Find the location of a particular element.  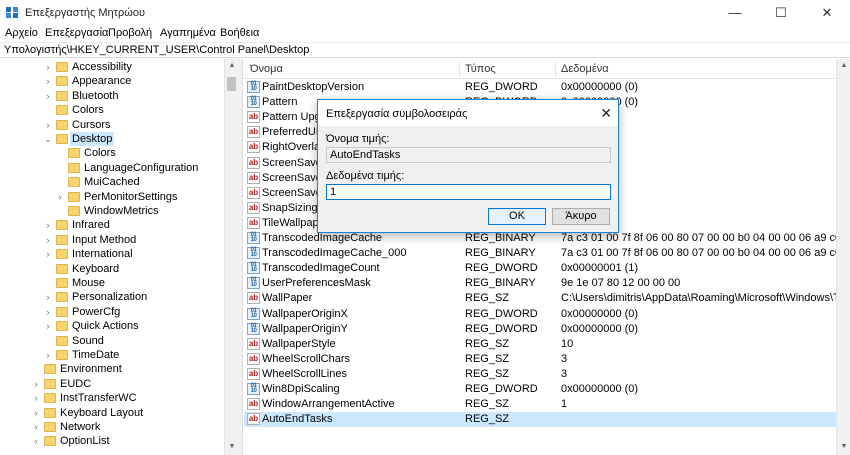

tree-item: › PowerCfg is located at coordinates (112, 312).